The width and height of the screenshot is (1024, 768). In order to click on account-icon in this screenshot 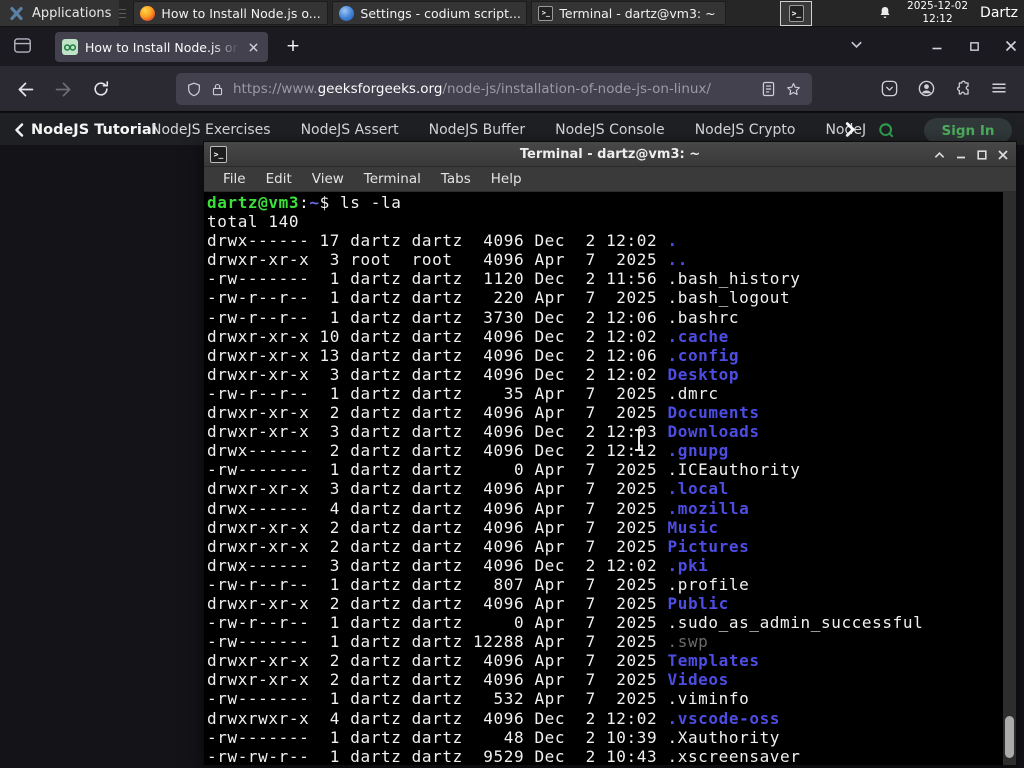, I will do `click(926, 88)`.